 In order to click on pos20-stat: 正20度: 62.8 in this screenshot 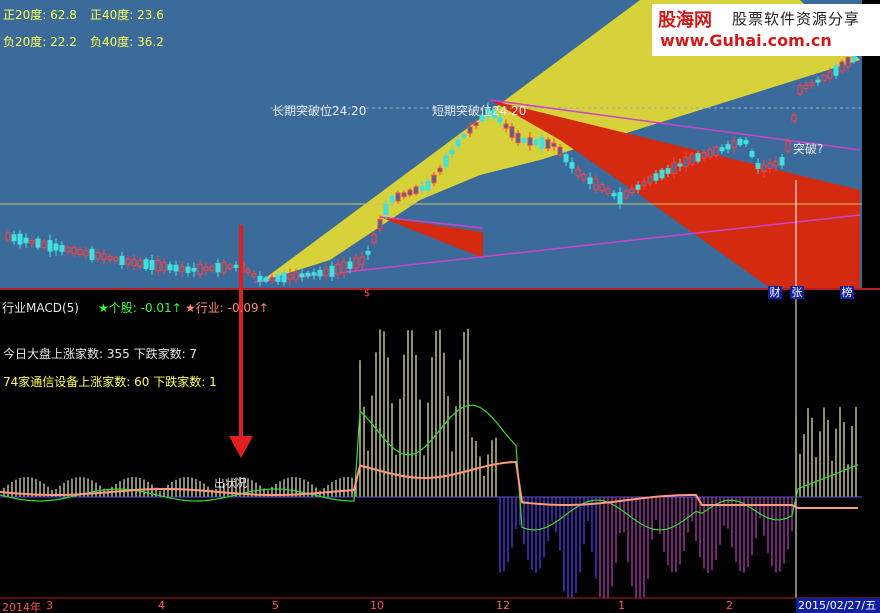, I will do `click(40, 15)`.